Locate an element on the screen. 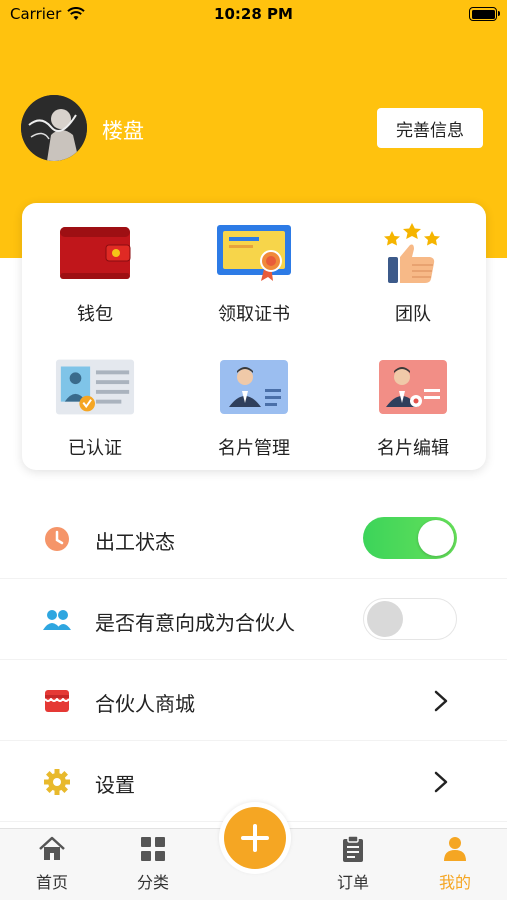  verified-id-icon is located at coordinates (95, 387).